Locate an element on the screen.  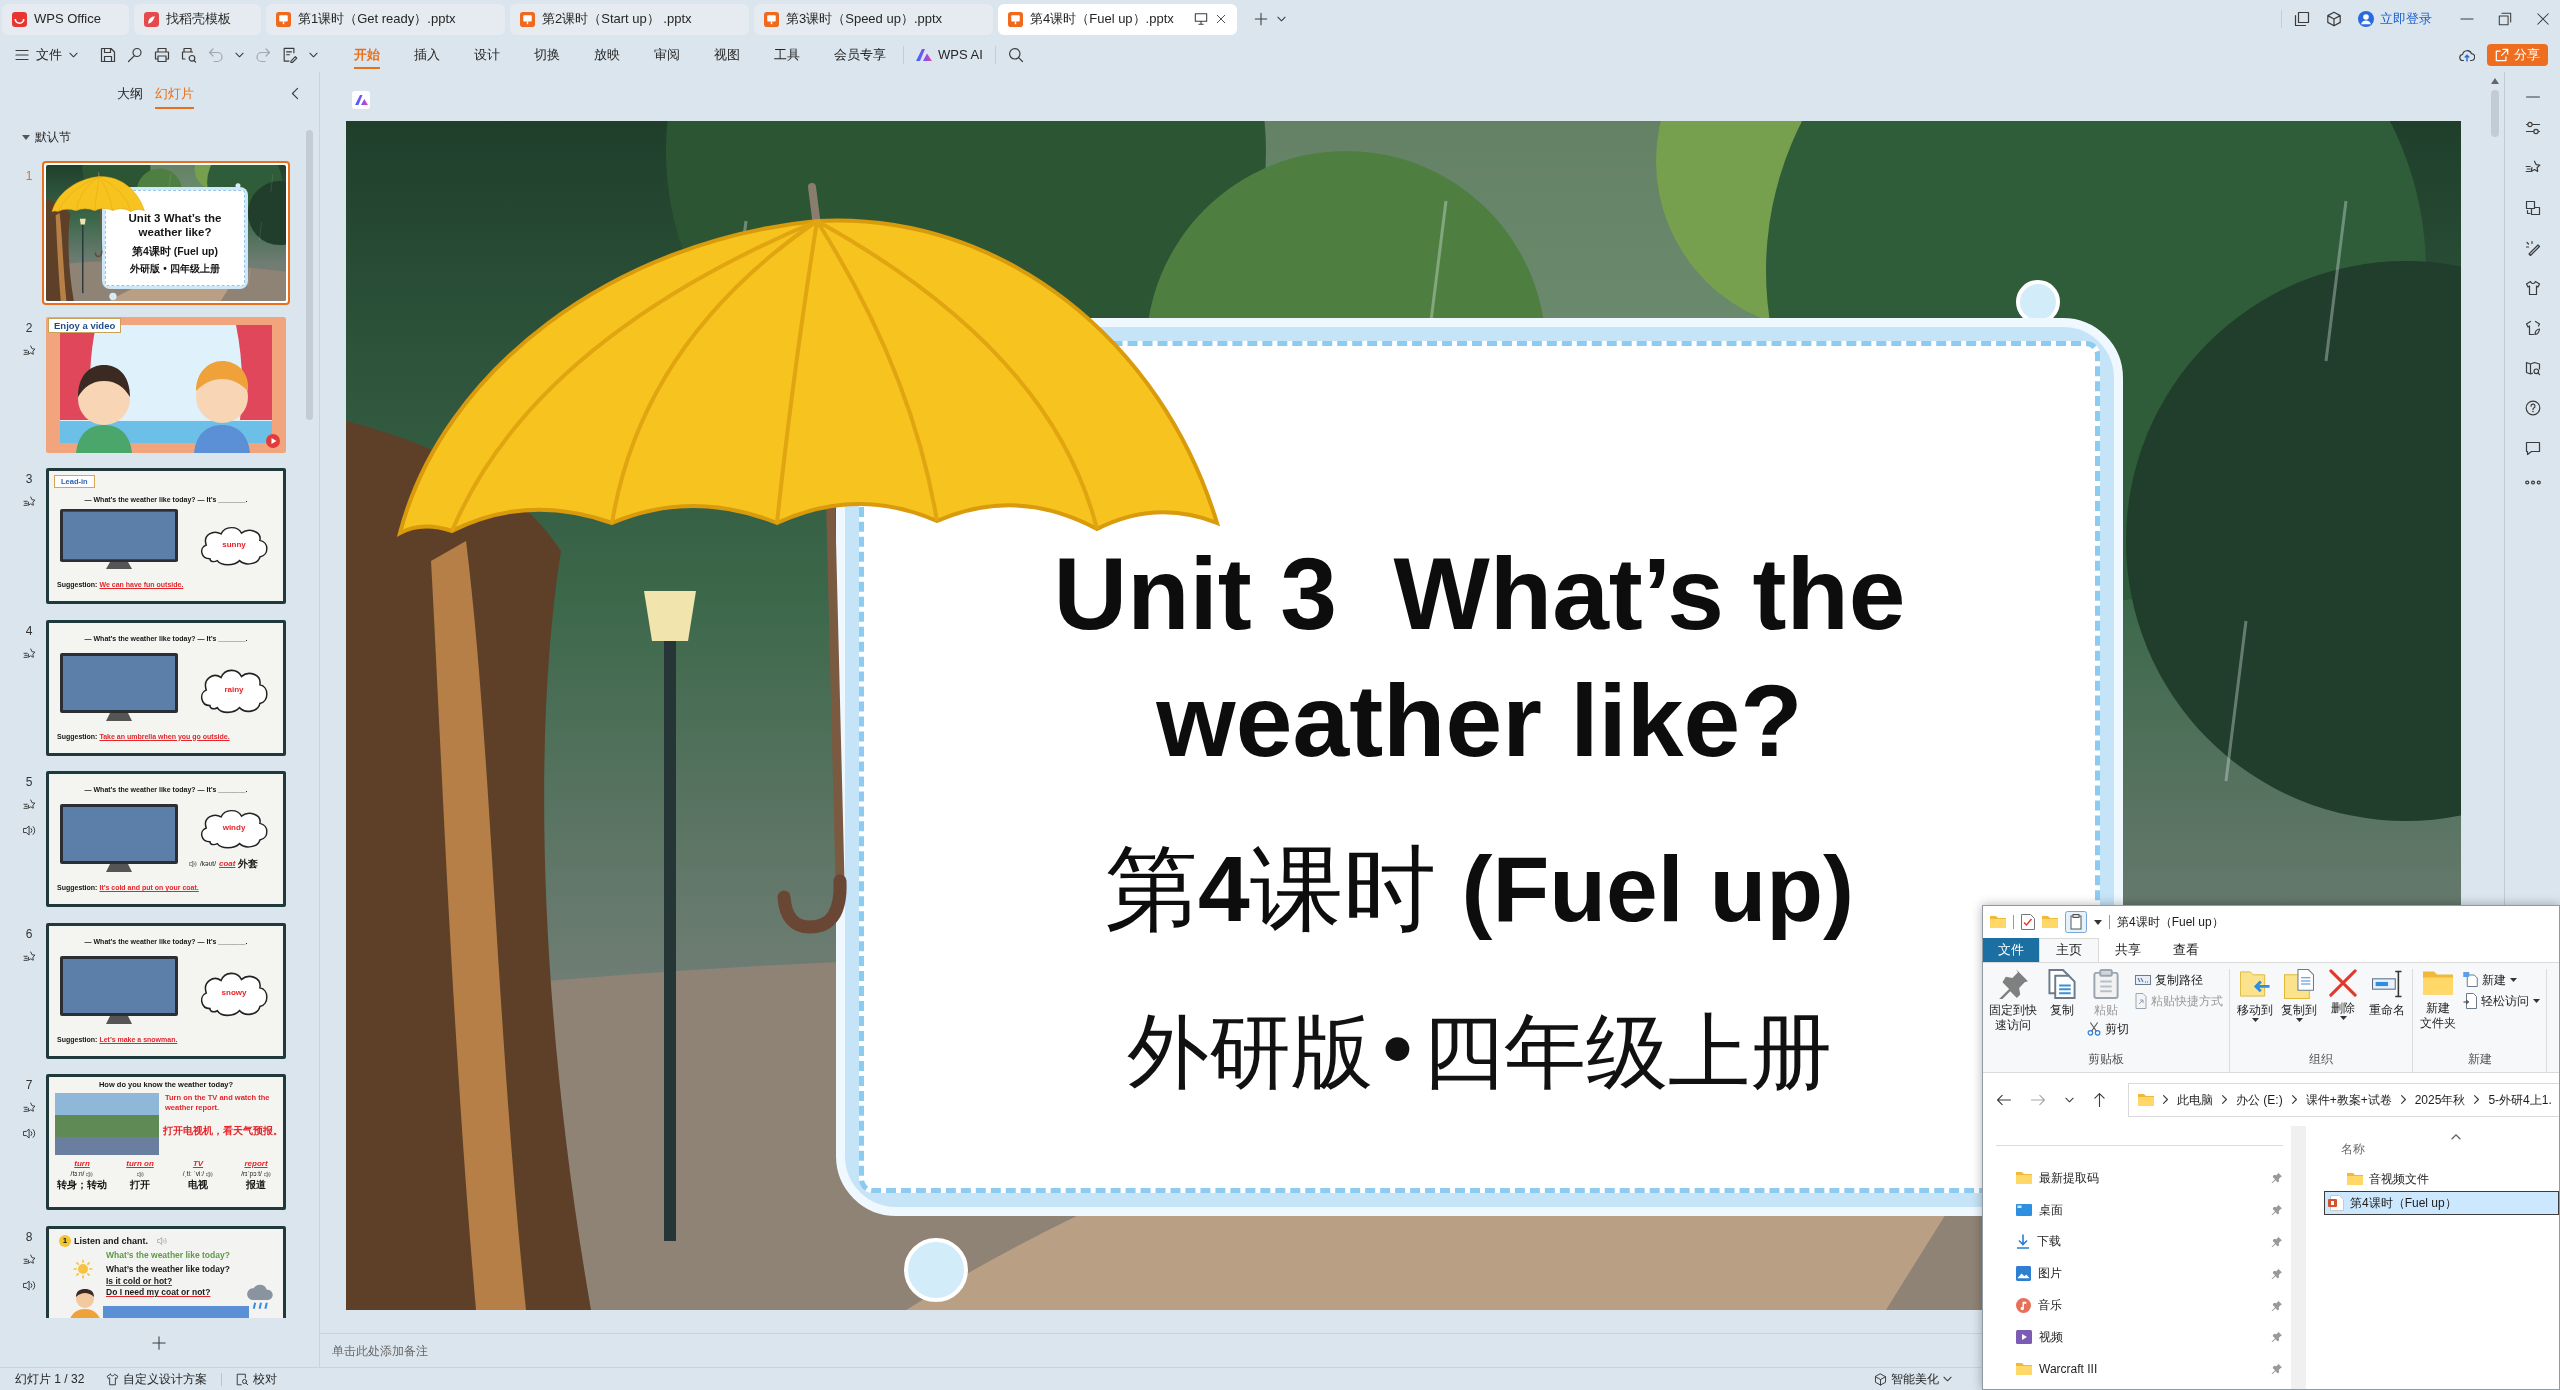
sliders-icon is located at coordinates (2532, 128).